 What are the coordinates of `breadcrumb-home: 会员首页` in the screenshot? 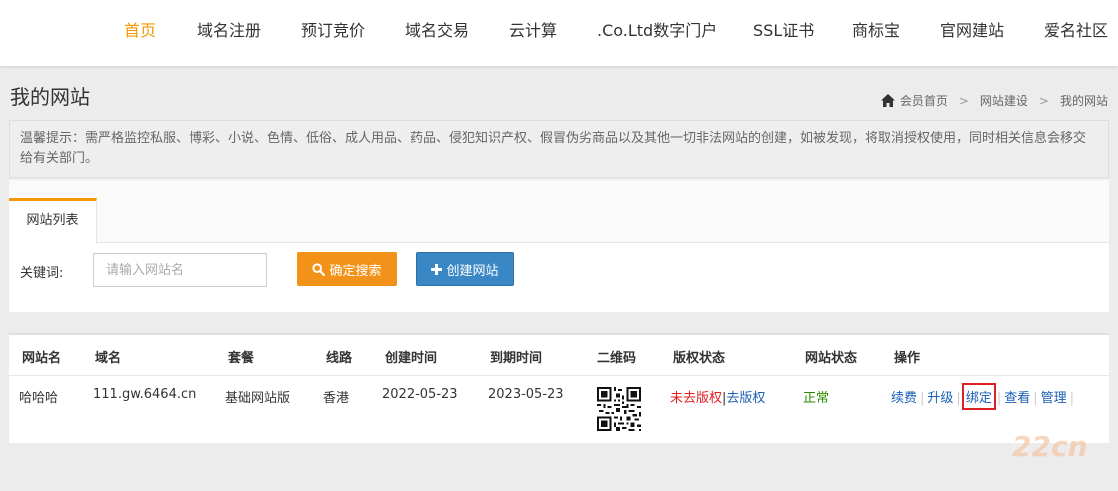 It's located at (924, 100).